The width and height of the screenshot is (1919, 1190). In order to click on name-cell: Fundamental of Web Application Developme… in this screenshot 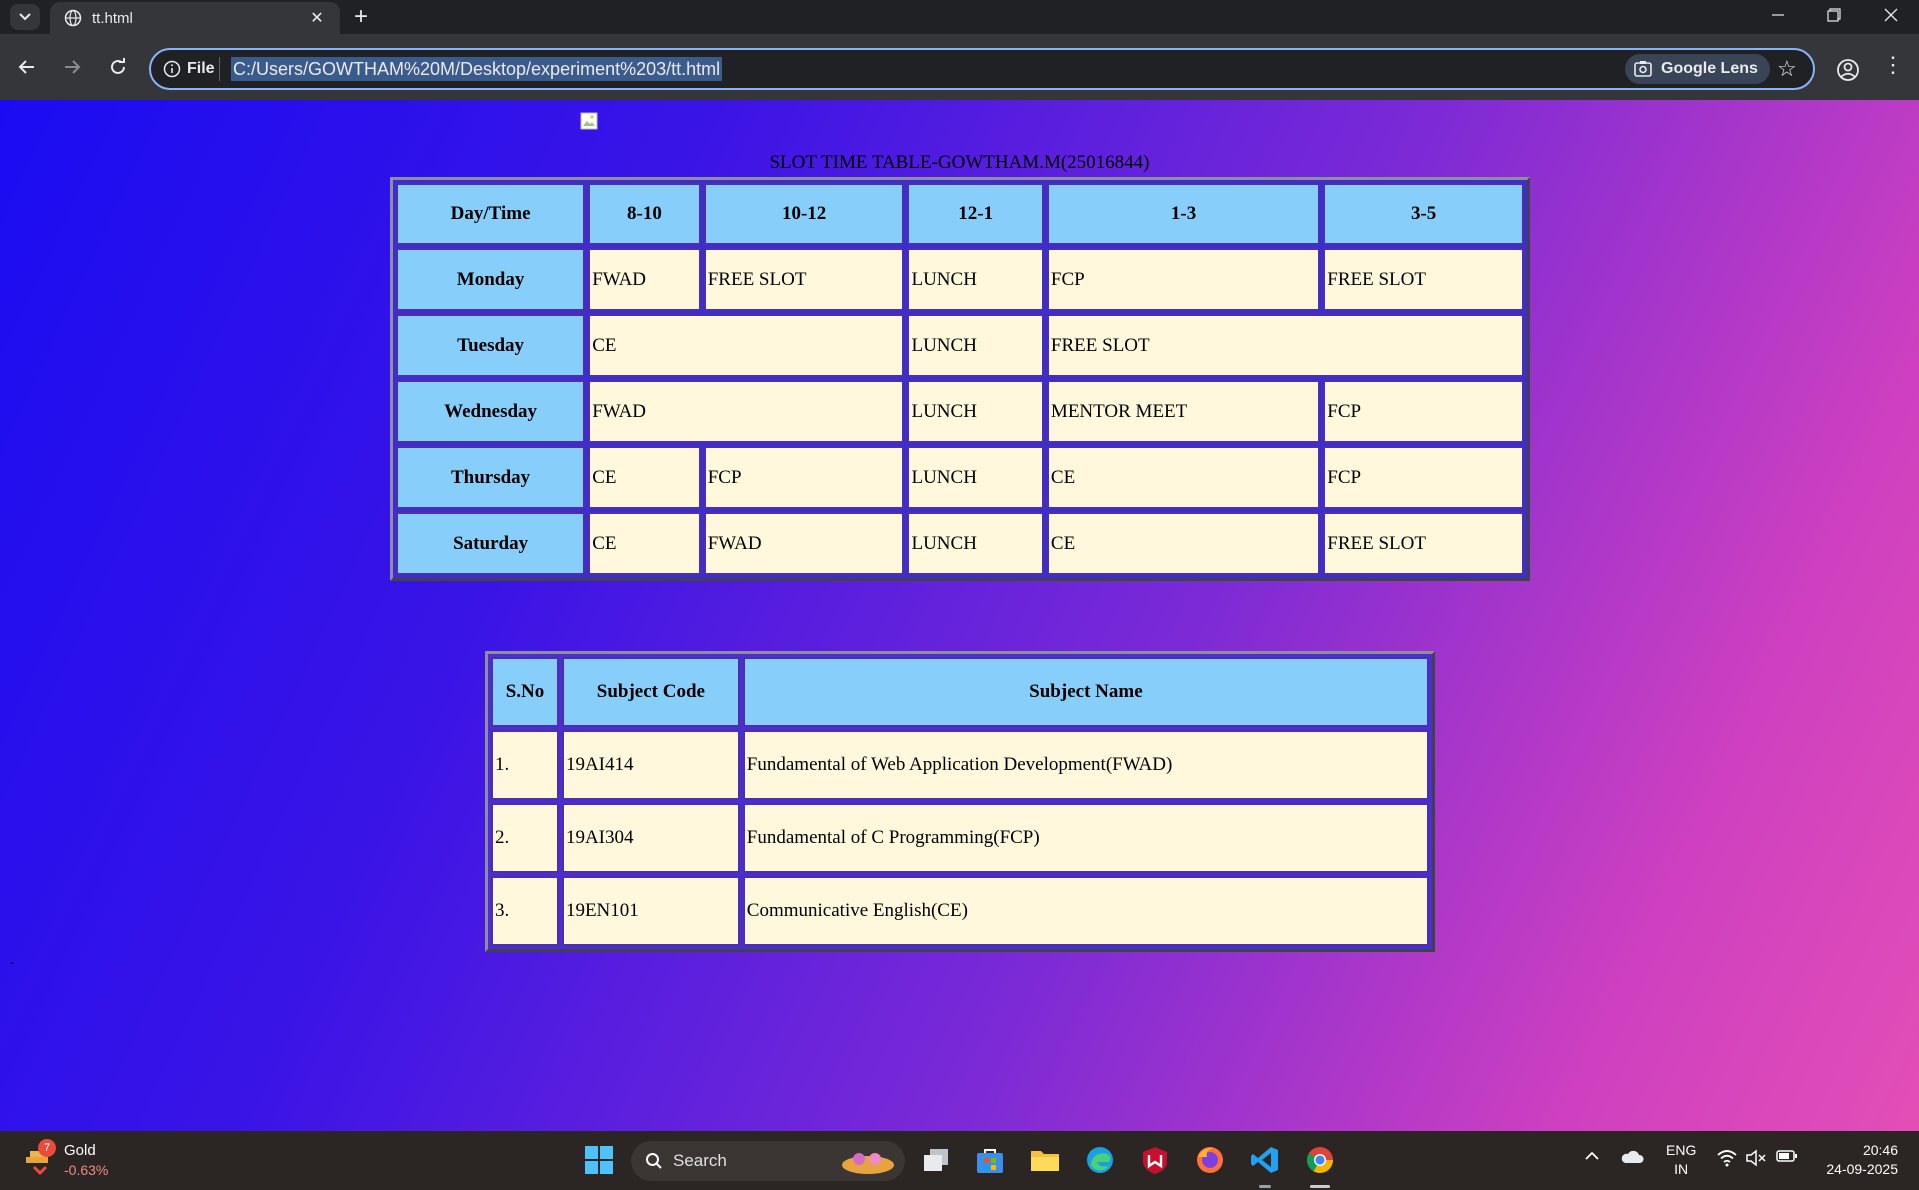, I will do `click(1085, 765)`.